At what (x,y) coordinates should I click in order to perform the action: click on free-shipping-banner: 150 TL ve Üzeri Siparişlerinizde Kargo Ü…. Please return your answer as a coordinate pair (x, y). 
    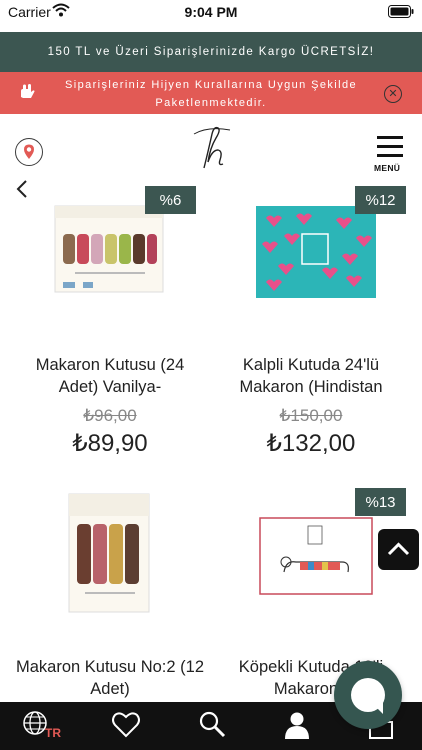
    Looking at the image, I should click on (211, 52).